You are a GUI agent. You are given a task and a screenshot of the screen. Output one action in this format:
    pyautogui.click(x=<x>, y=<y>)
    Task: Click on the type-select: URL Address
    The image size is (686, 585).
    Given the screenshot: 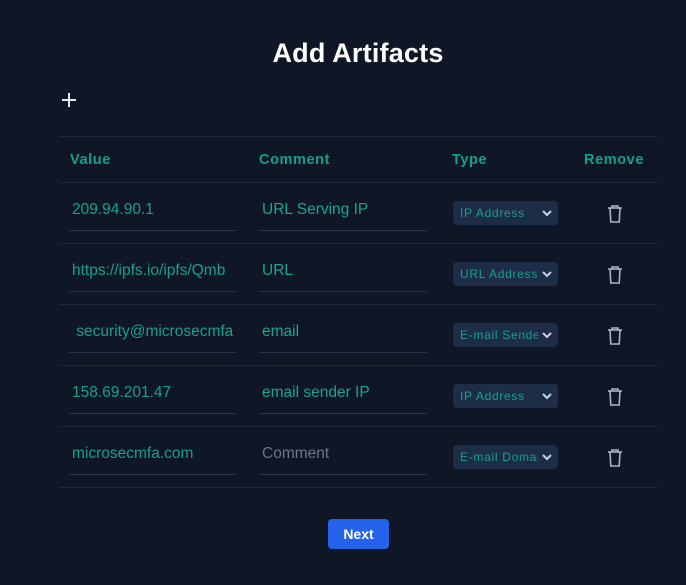 What is the action you would take?
    pyautogui.click(x=505, y=274)
    